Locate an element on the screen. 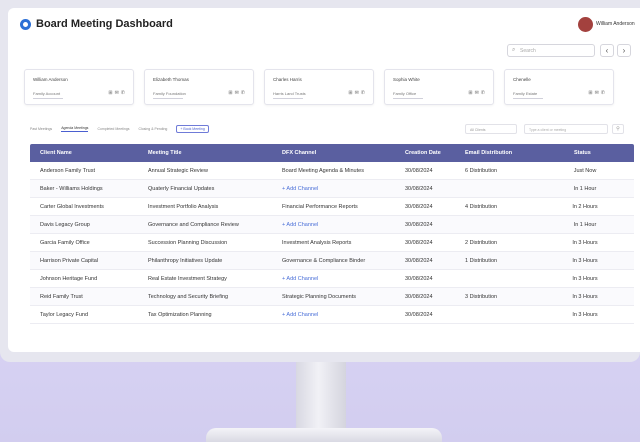 This screenshot has width=640, height=442. cell-email-distribution: 4 Distribution is located at coordinates (481, 207).